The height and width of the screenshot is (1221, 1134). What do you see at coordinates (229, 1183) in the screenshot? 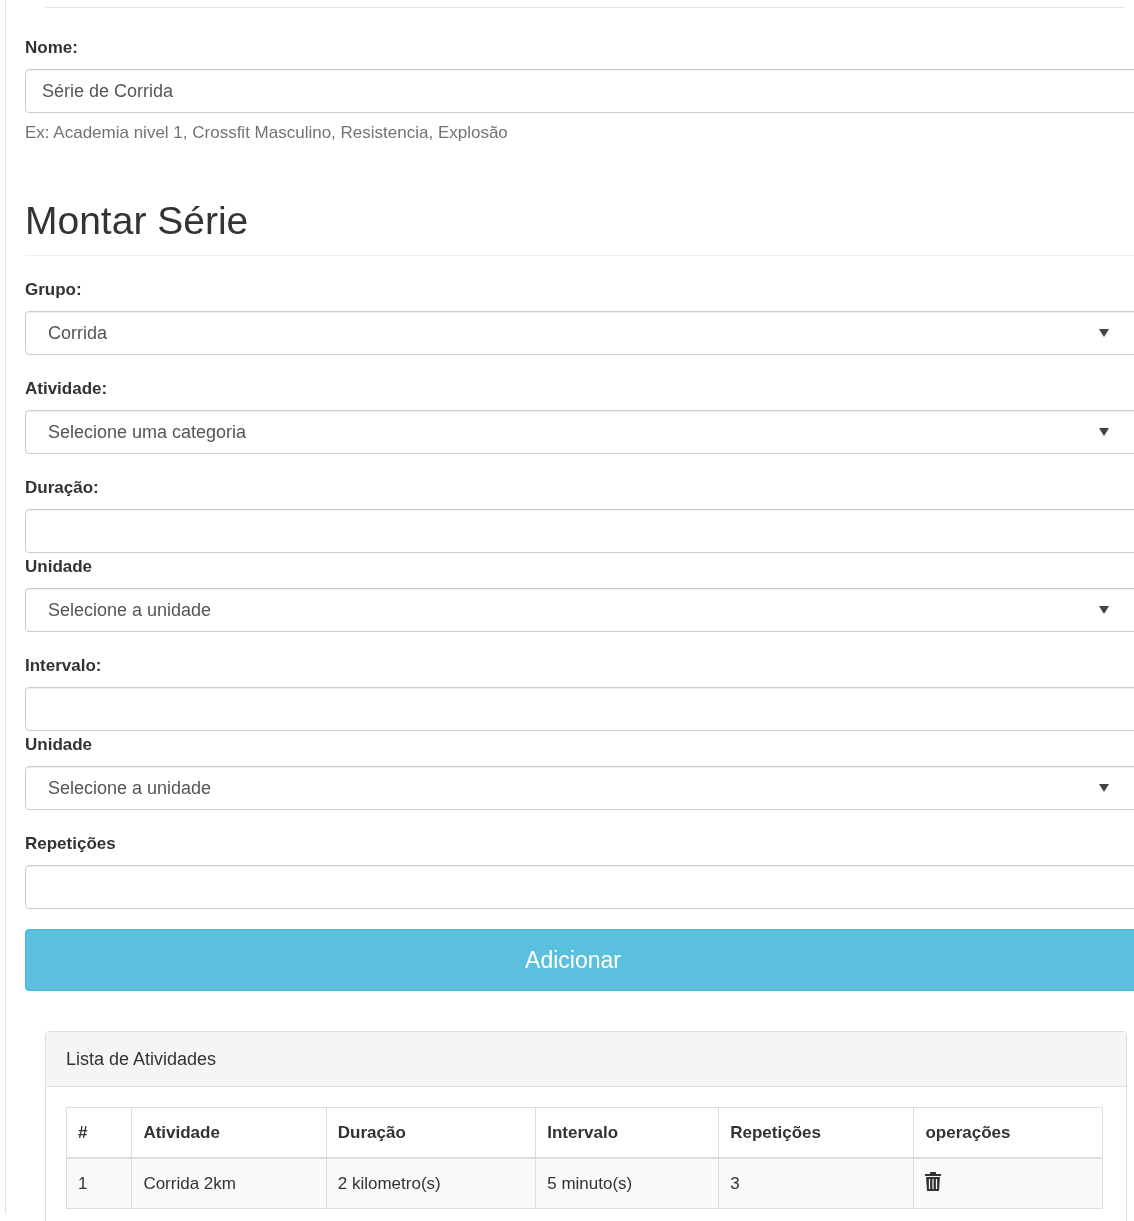
I see `table-cell: Corrida 2km` at bounding box center [229, 1183].